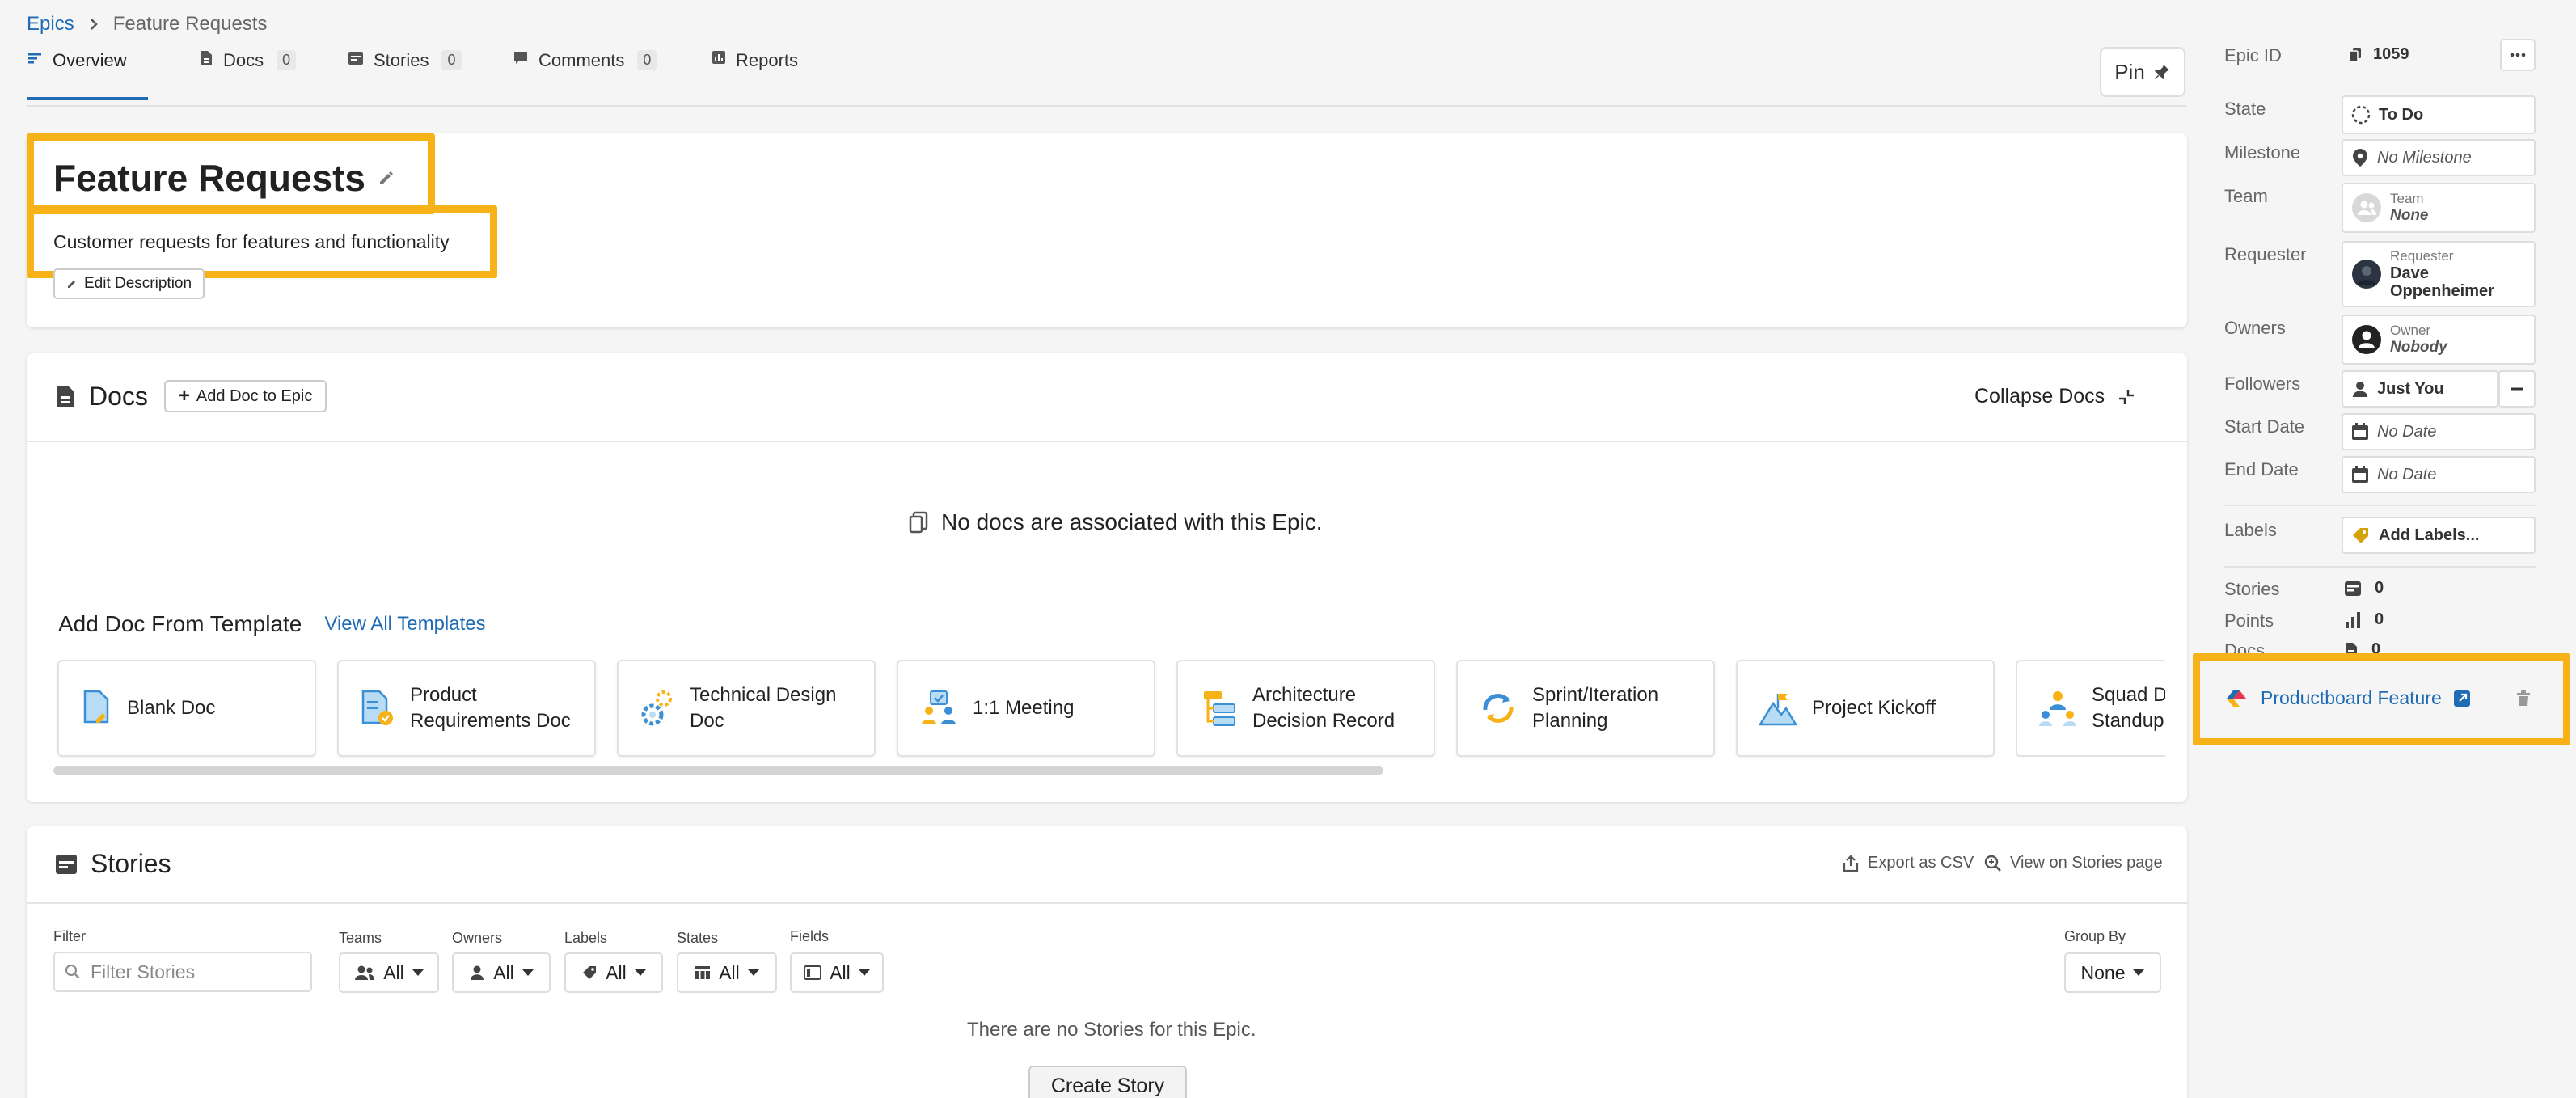  Describe the element at coordinates (2420, 389) in the screenshot. I see `followers-field: Just You` at that location.